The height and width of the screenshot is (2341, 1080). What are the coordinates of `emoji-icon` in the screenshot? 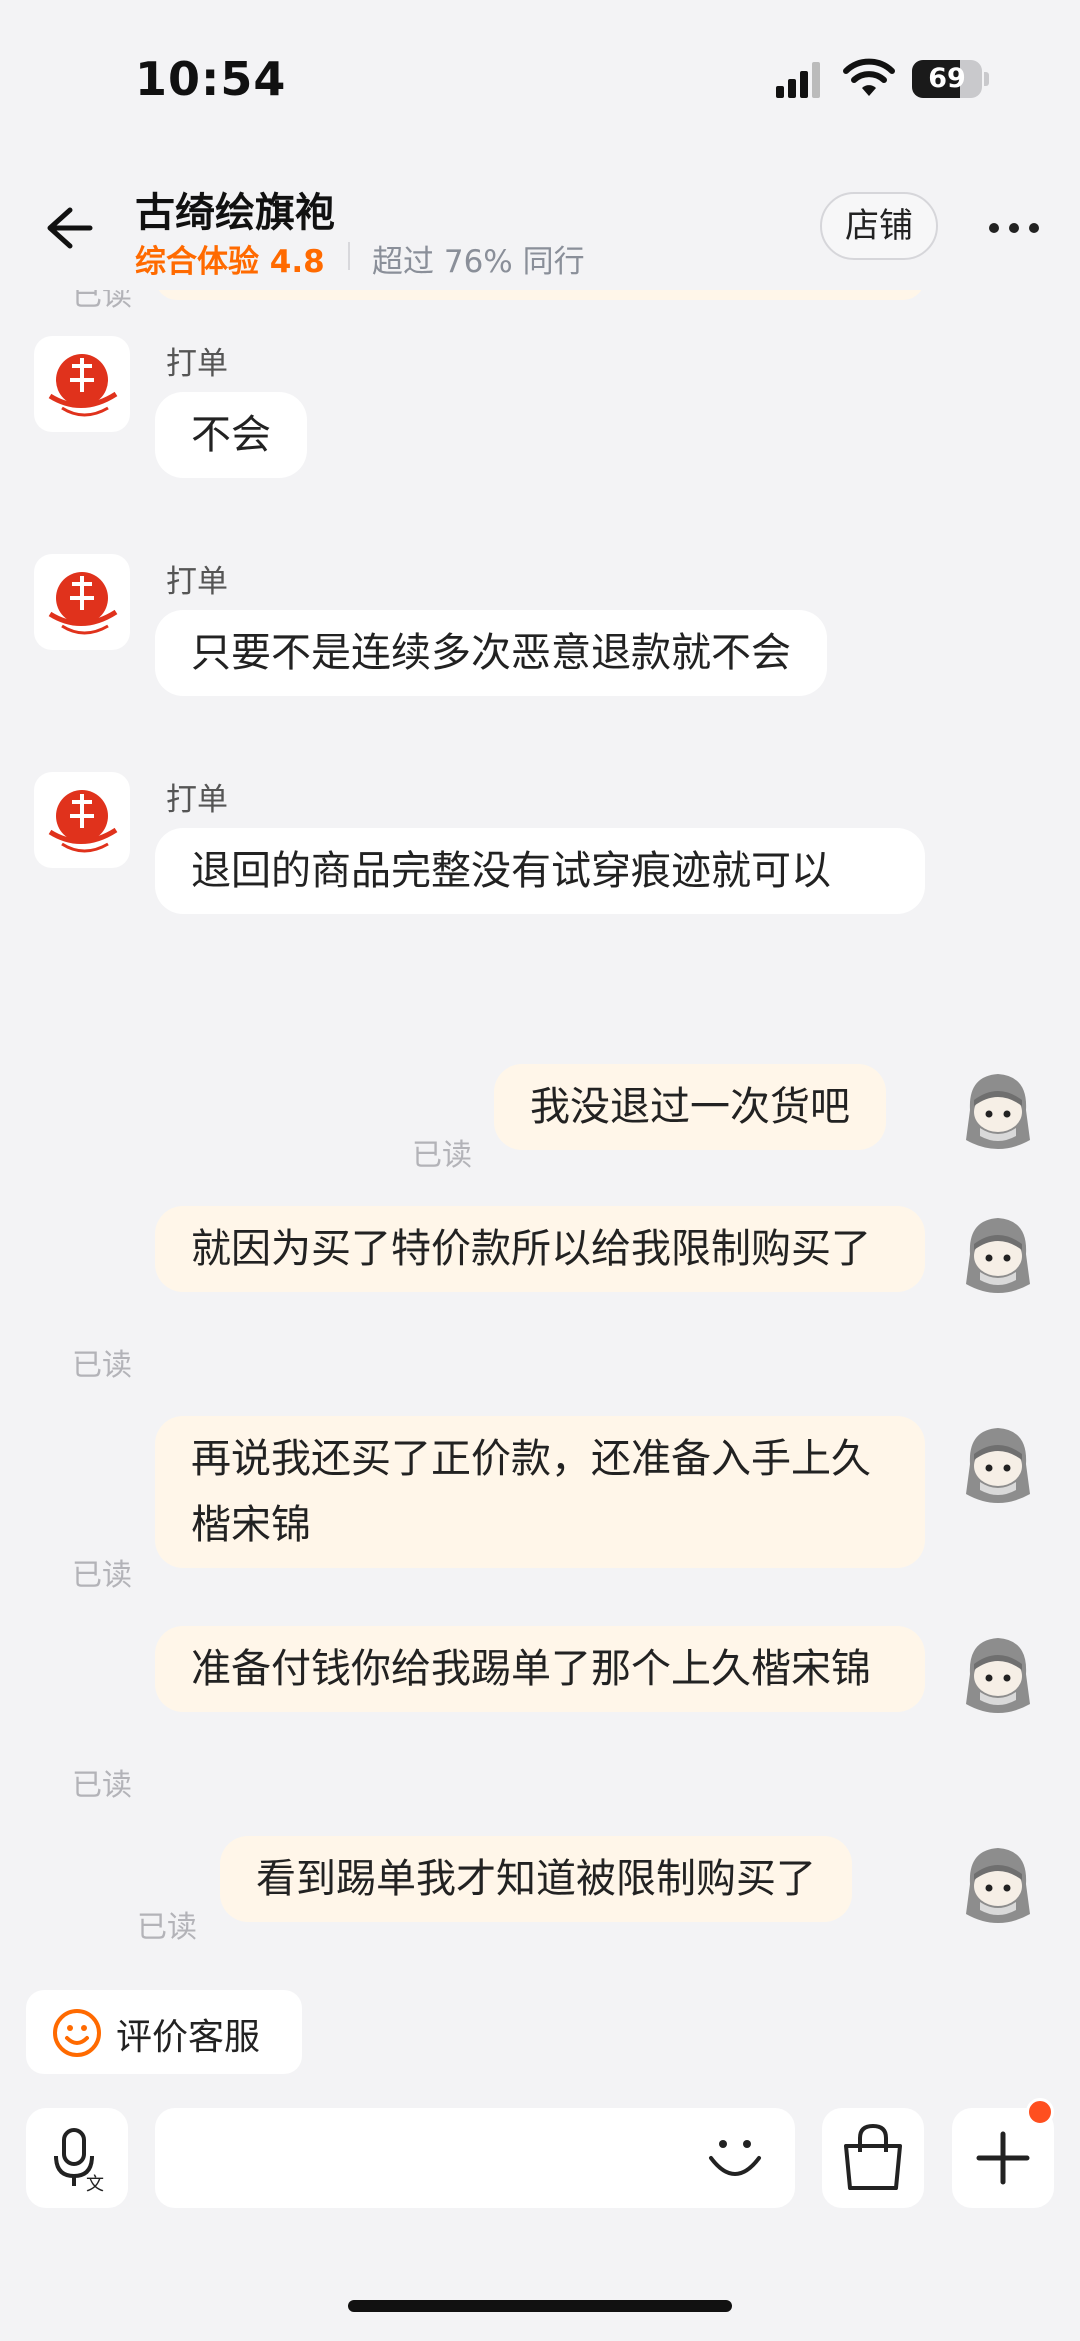 It's located at (735, 2159).